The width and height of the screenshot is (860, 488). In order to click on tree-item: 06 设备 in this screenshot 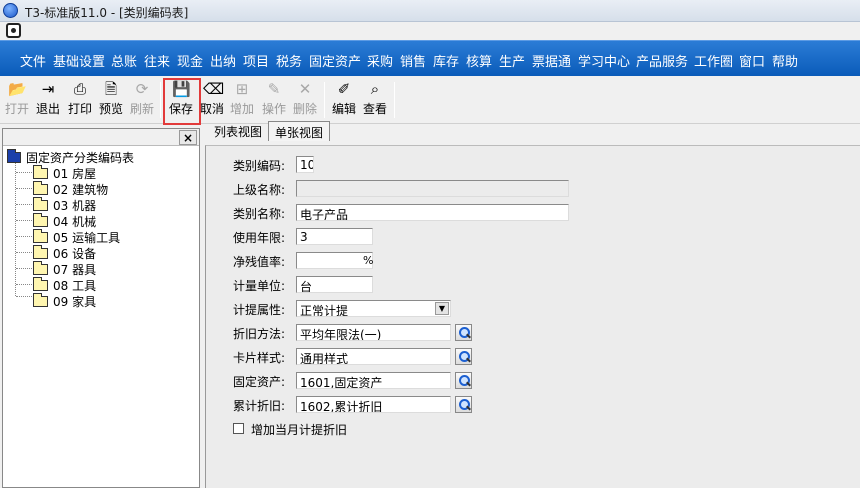, I will do `click(65, 253)`.